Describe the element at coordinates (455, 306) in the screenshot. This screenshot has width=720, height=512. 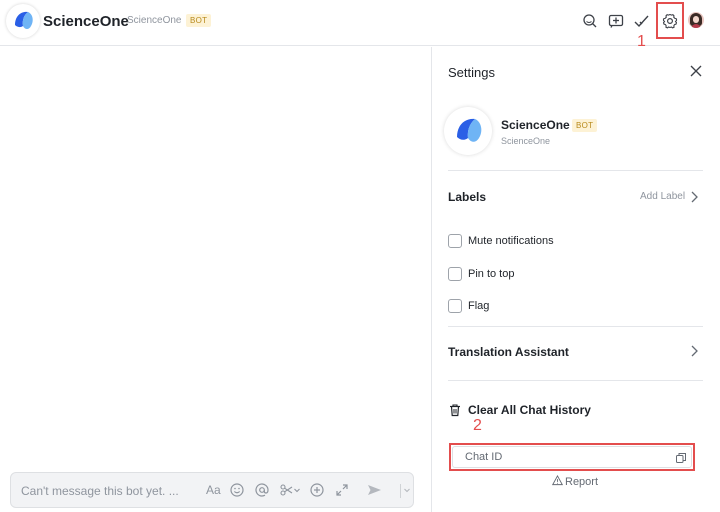
I see `flag-checkbox` at that location.